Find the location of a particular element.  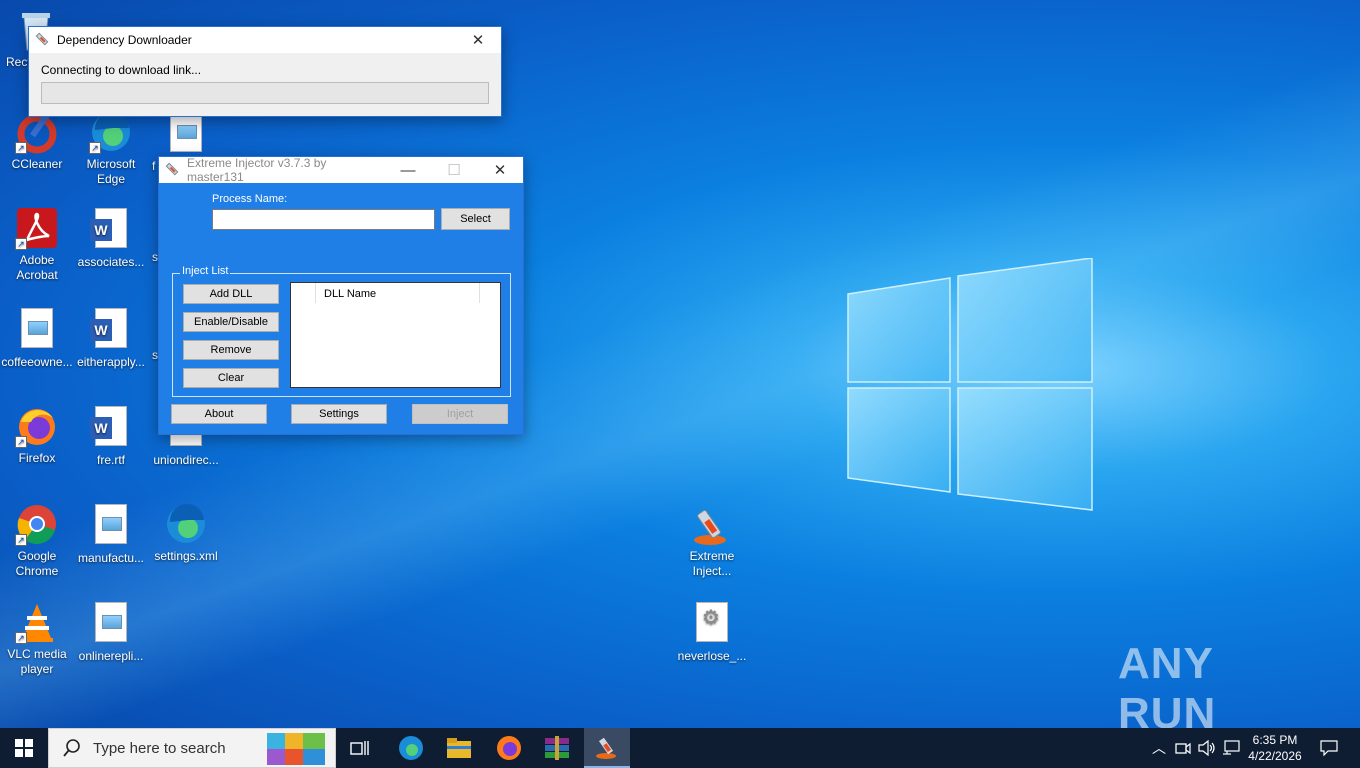

tray-clock: 6:35 PM 4/22/2026 is located at coordinates (1275, 748).